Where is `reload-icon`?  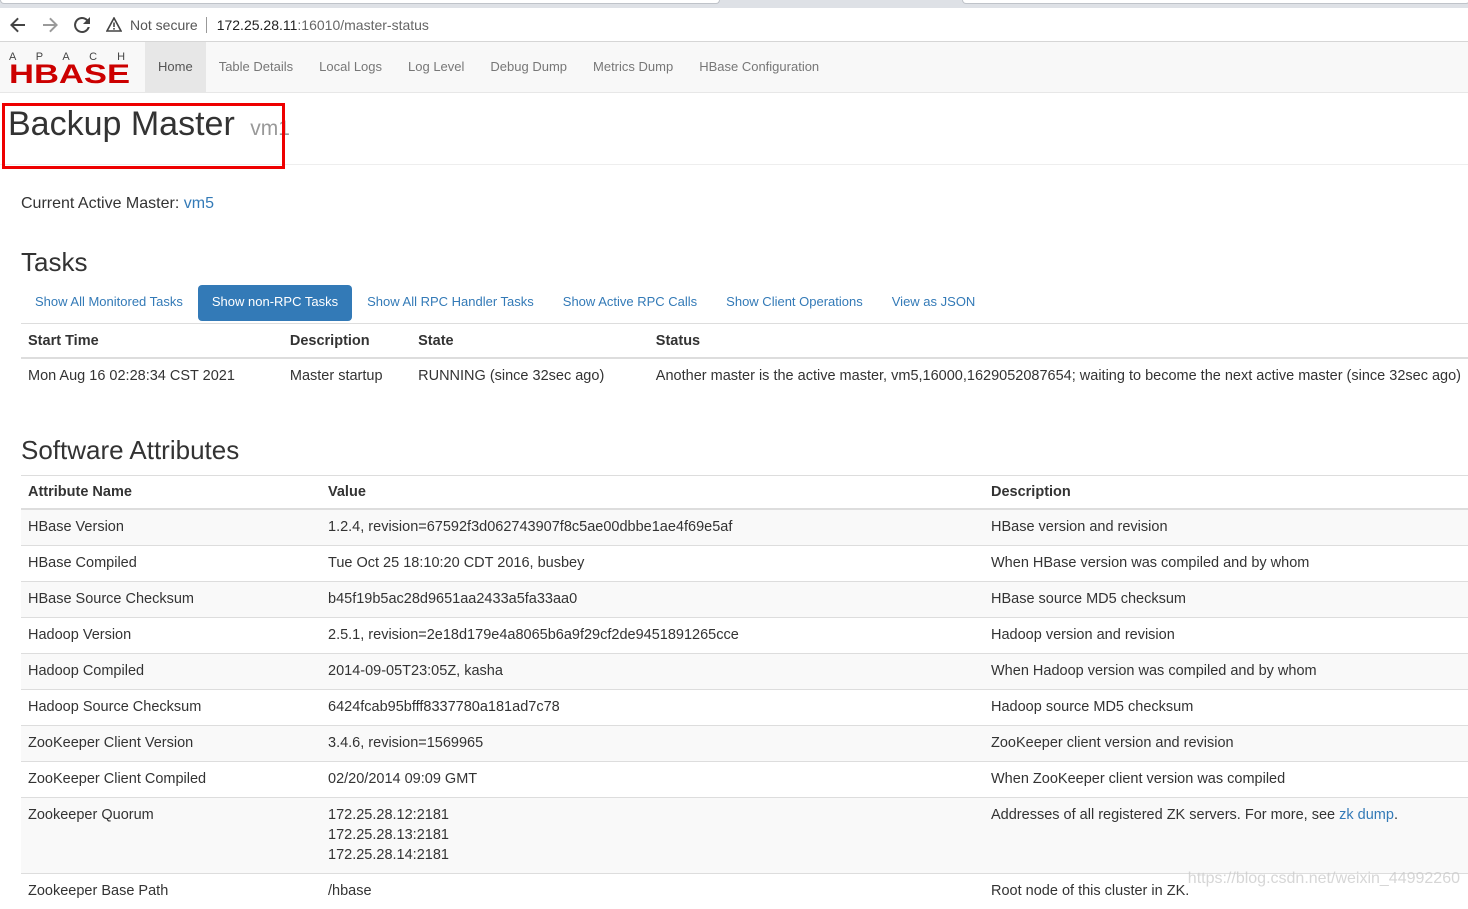
reload-icon is located at coordinates (82, 25).